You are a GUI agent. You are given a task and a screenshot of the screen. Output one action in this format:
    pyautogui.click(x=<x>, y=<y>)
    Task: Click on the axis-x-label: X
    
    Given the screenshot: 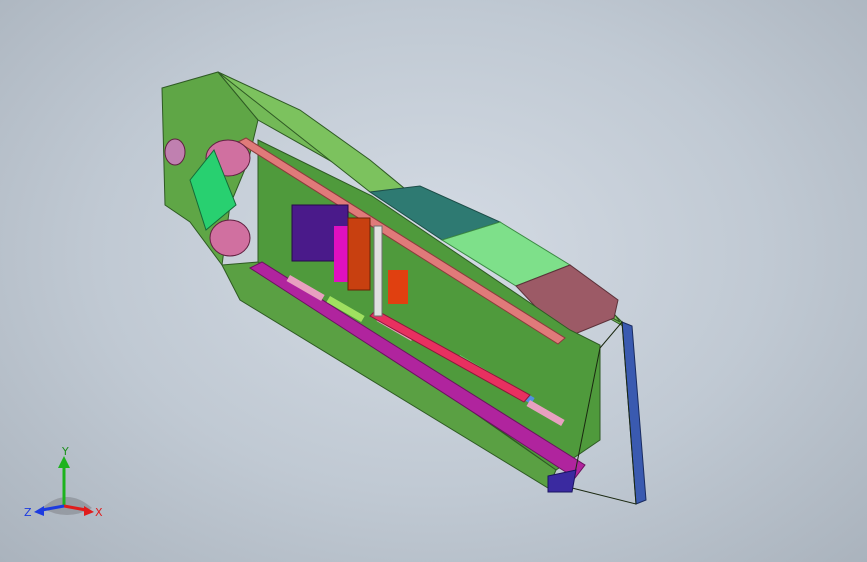 What is the action you would take?
    pyautogui.click(x=99, y=512)
    